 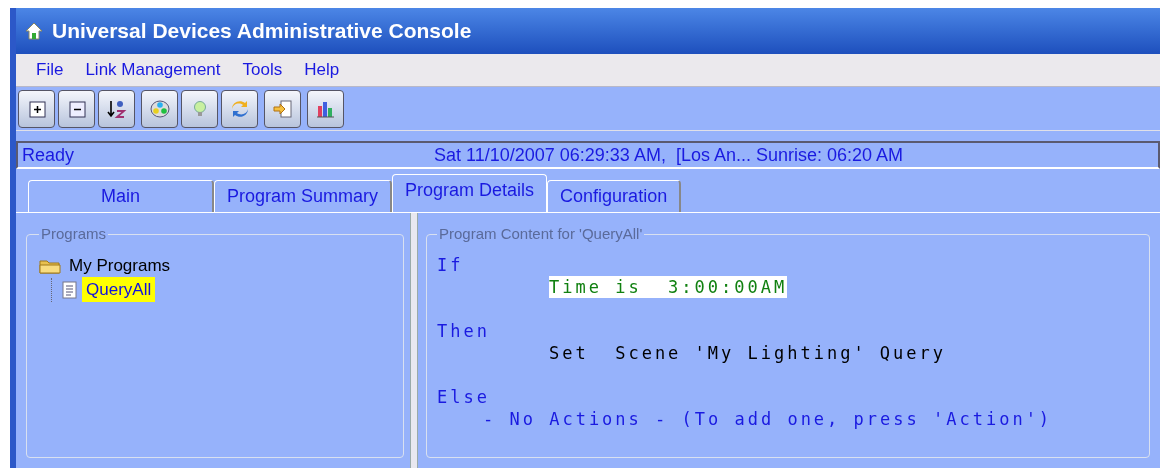 I want to click on refresh-button, so click(x=239, y=108).